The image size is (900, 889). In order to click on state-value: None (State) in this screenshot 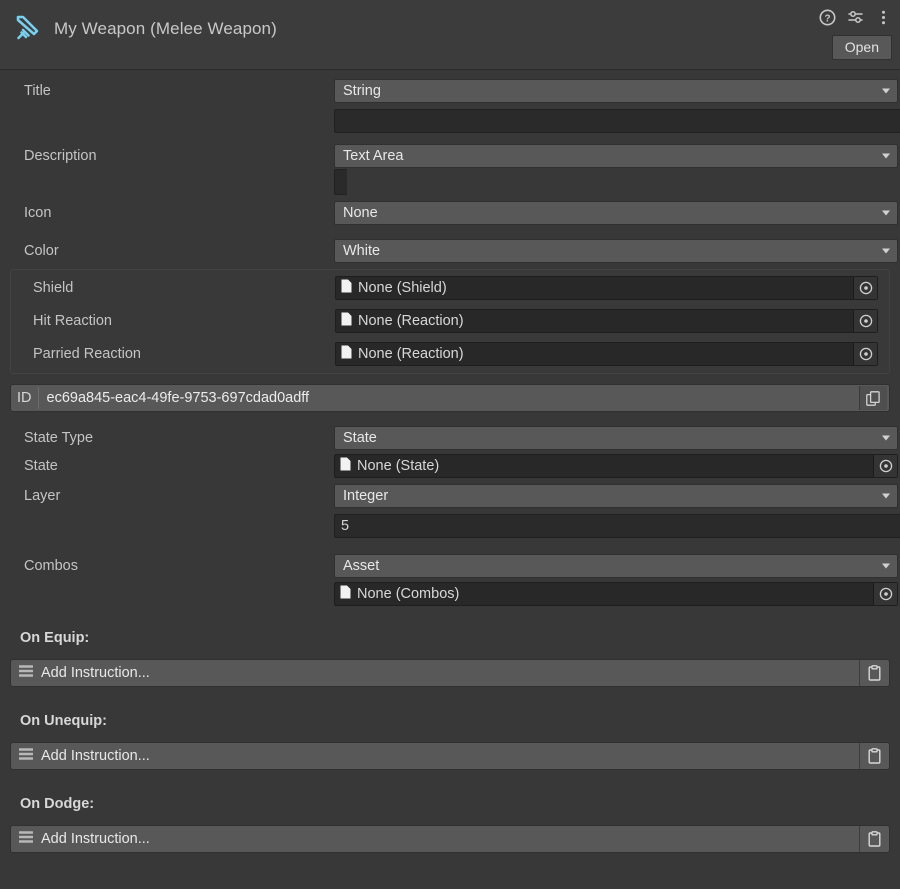, I will do `click(398, 466)`.